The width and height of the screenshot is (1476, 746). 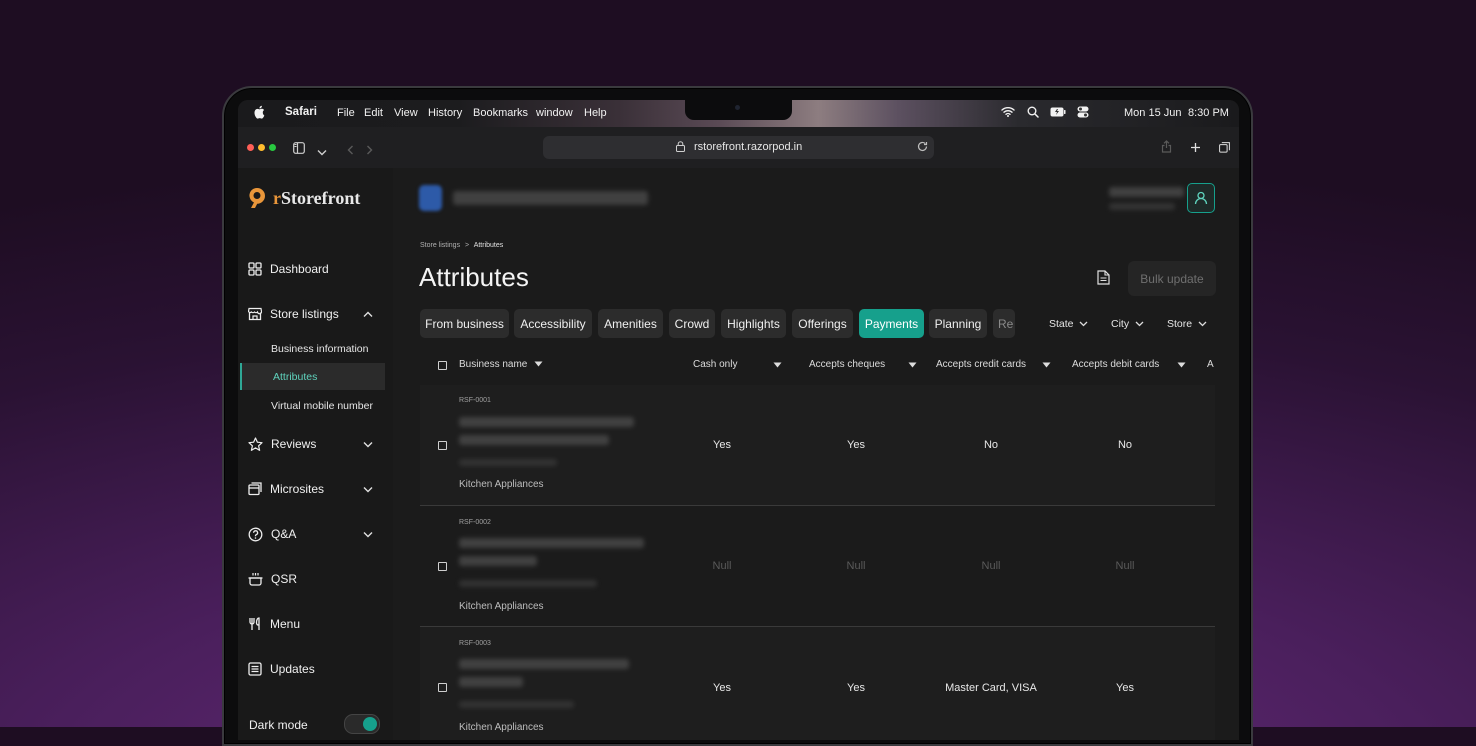 What do you see at coordinates (1180, 324) in the screenshot?
I see `filter-label: Store` at bounding box center [1180, 324].